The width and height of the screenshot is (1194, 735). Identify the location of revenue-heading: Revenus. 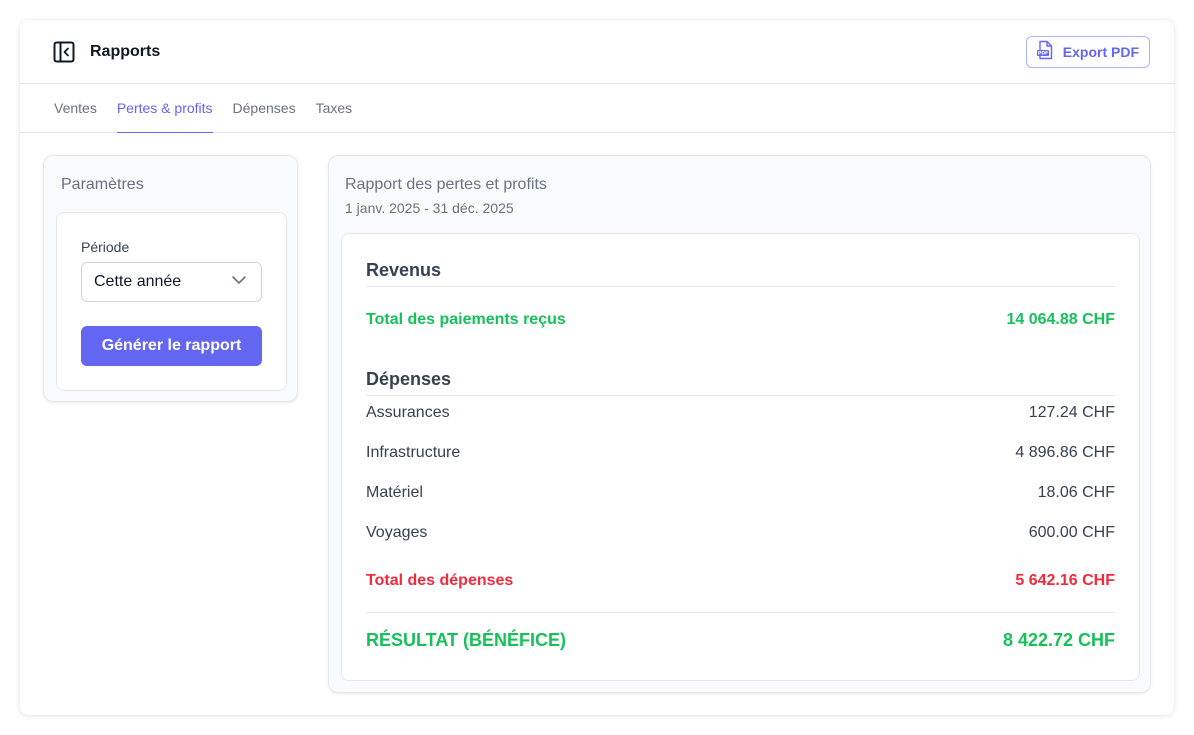
(740, 273).